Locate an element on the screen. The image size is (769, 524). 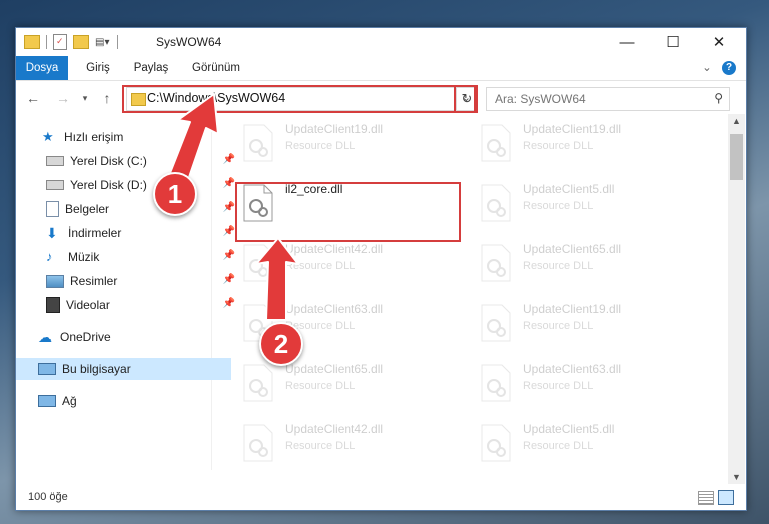
search-icon: ⚲ is located at coordinates (718, 98).